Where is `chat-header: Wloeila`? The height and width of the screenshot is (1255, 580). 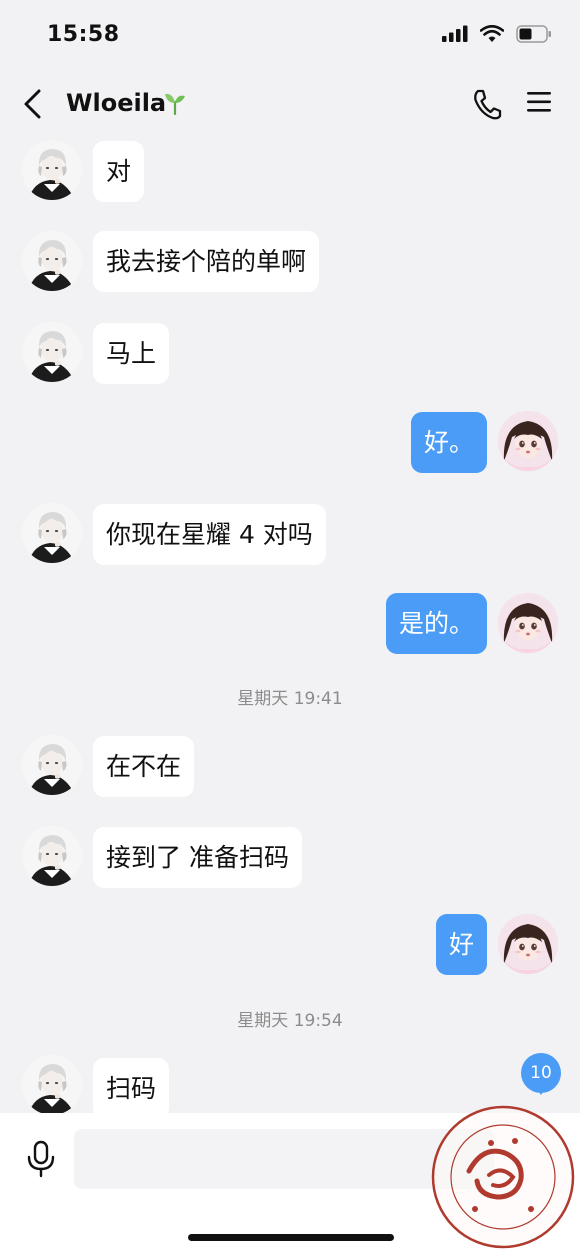 chat-header: Wloeila is located at coordinates (290, 104).